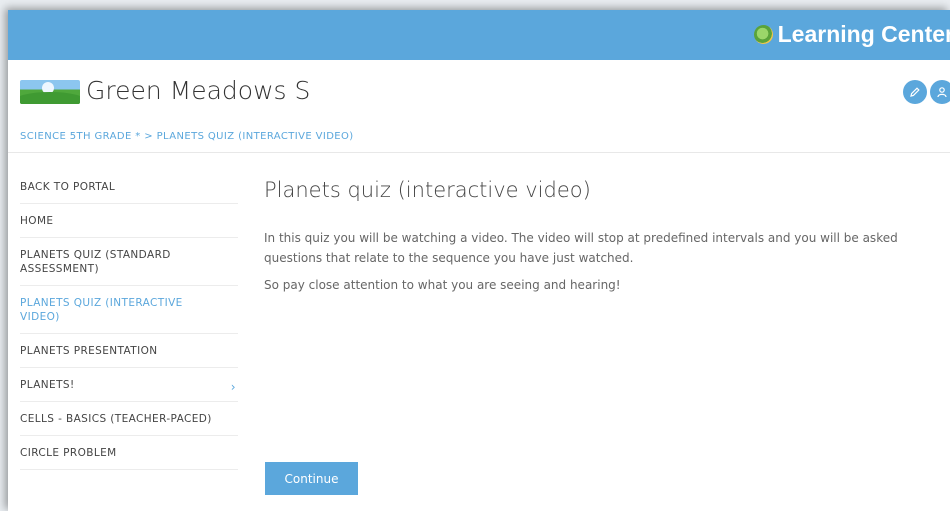  Describe the element at coordinates (479, 91) in the screenshot. I see `site-header: Green Meadows S` at that location.